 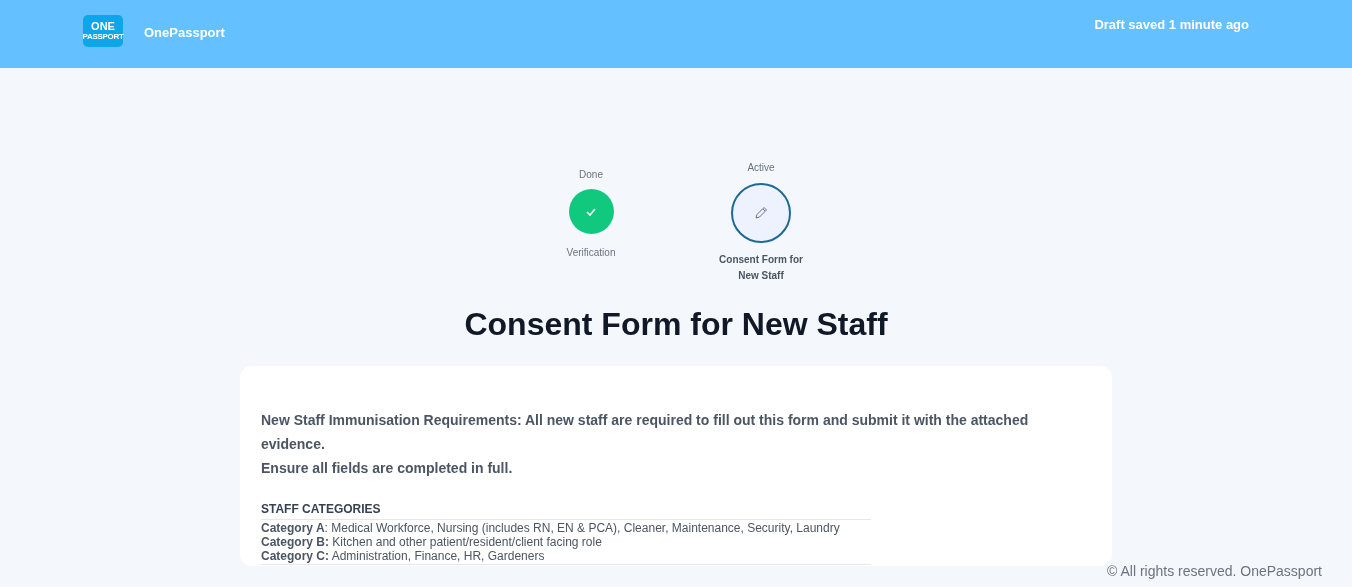 What do you see at coordinates (676, 324) in the screenshot?
I see `page-title: Consent Form for New Staff` at bounding box center [676, 324].